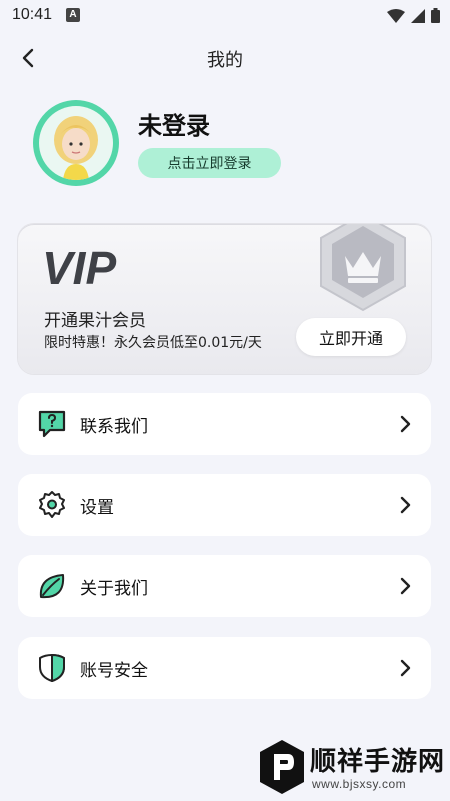 The image size is (450, 801). What do you see at coordinates (363, 268) in the screenshot?
I see `crown-badge-icon` at bounding box center [363, 268].